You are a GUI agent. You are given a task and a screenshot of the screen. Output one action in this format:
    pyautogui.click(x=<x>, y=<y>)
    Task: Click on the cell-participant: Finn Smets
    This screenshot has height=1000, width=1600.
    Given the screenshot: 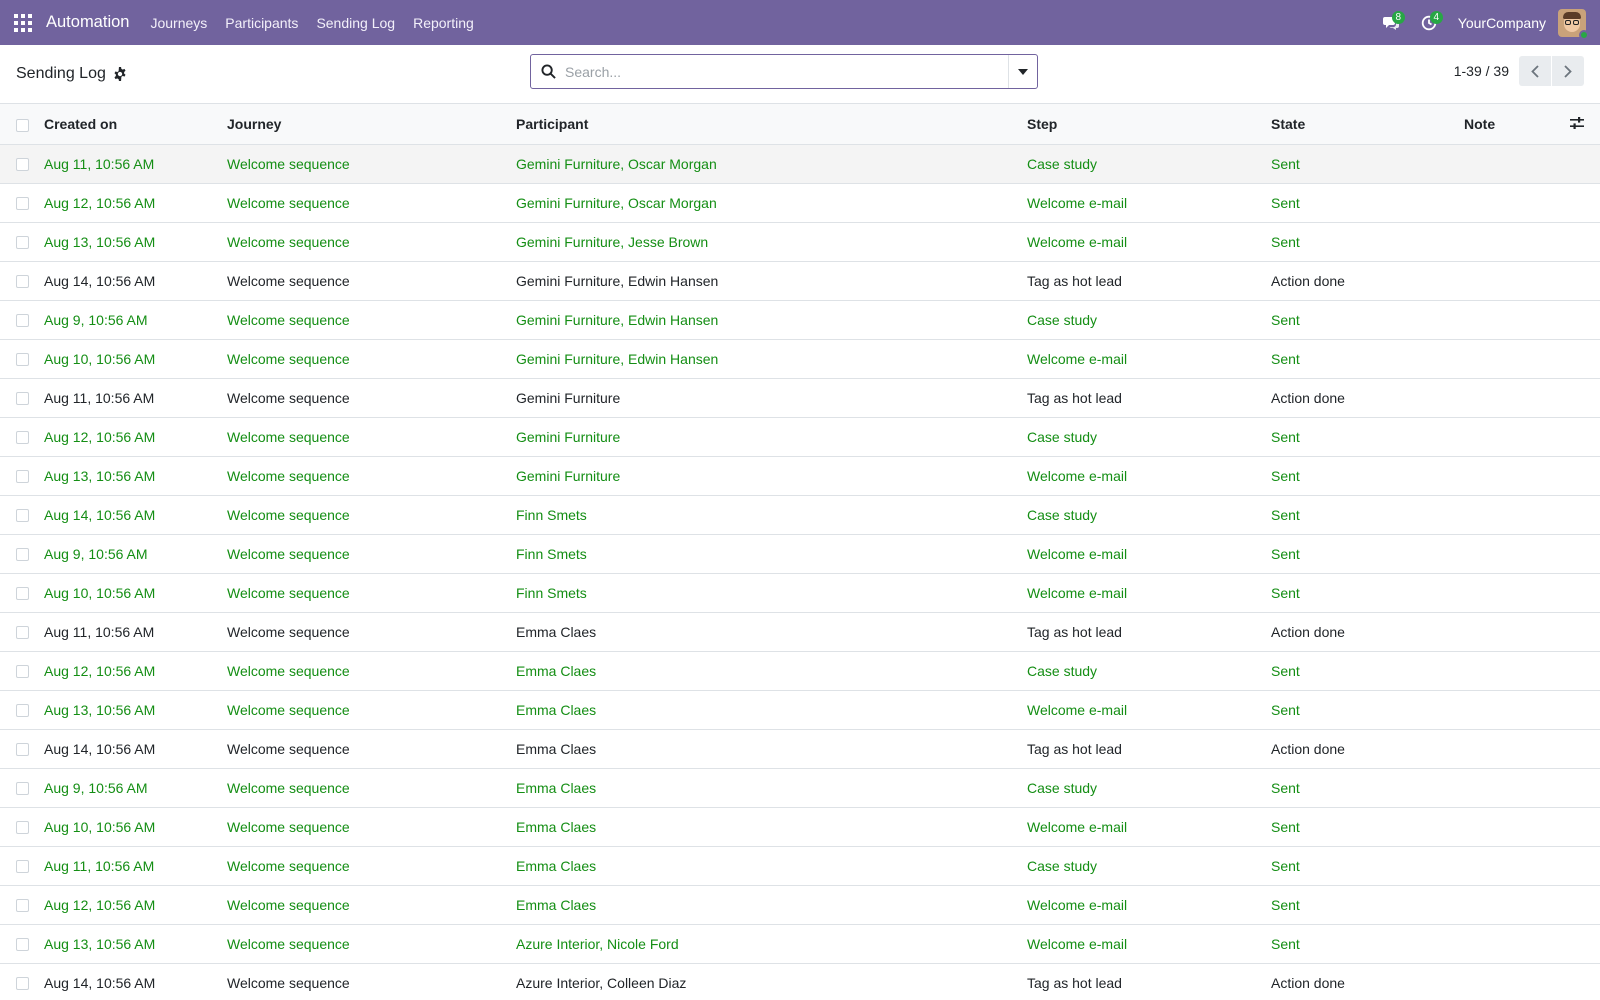 What is the action you would take?
    pyautogui.click(x=551, y=514)
    